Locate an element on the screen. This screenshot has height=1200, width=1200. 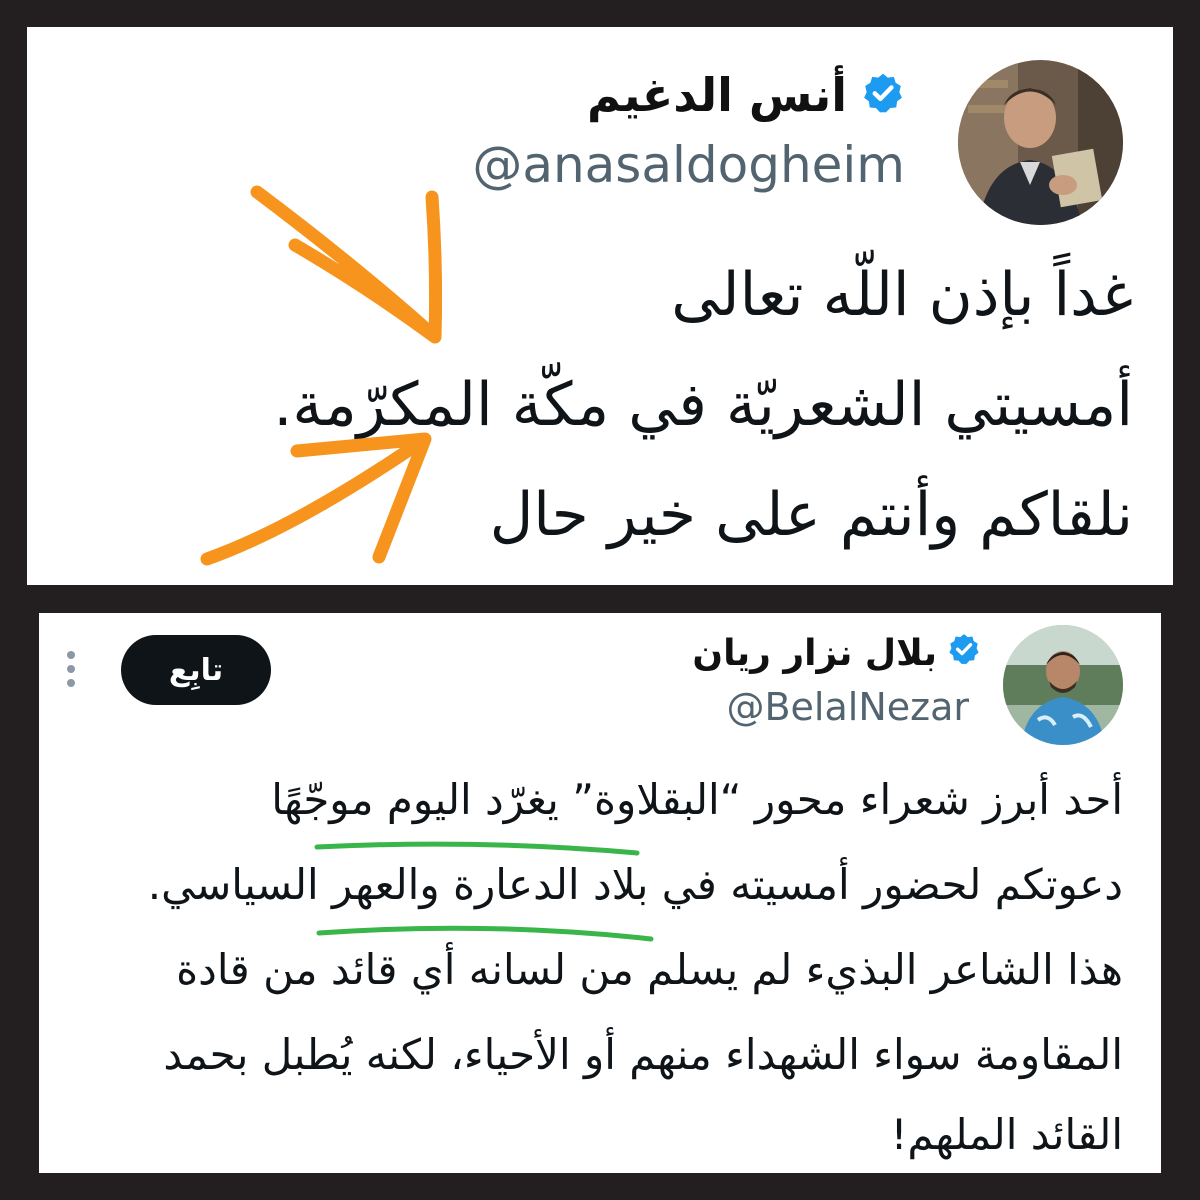
hand-drawn-underlines is located at coordinates (484, 891).